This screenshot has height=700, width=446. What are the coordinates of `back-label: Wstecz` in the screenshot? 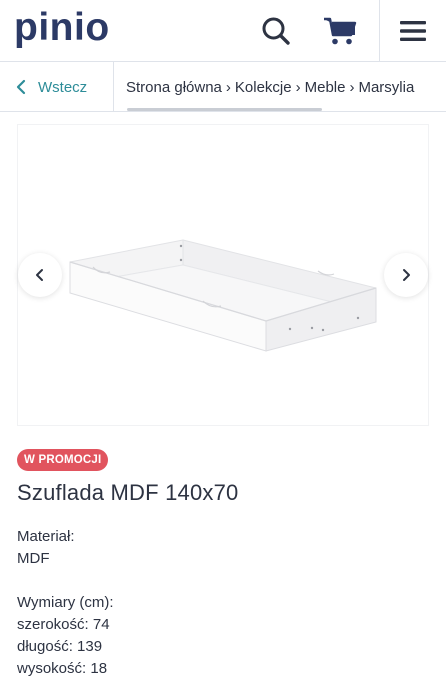 It's located at (63, 87).